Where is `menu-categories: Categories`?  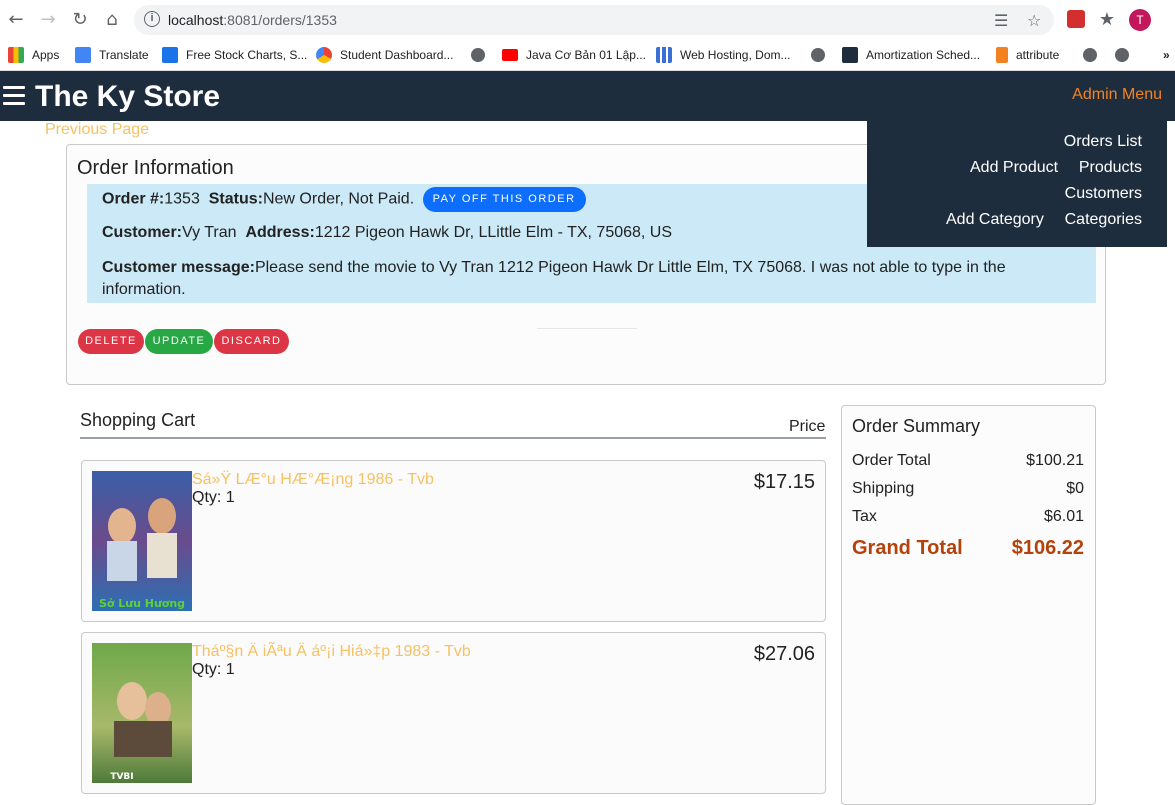 menu-categories: Categories is located at coordinates (1103, 220).